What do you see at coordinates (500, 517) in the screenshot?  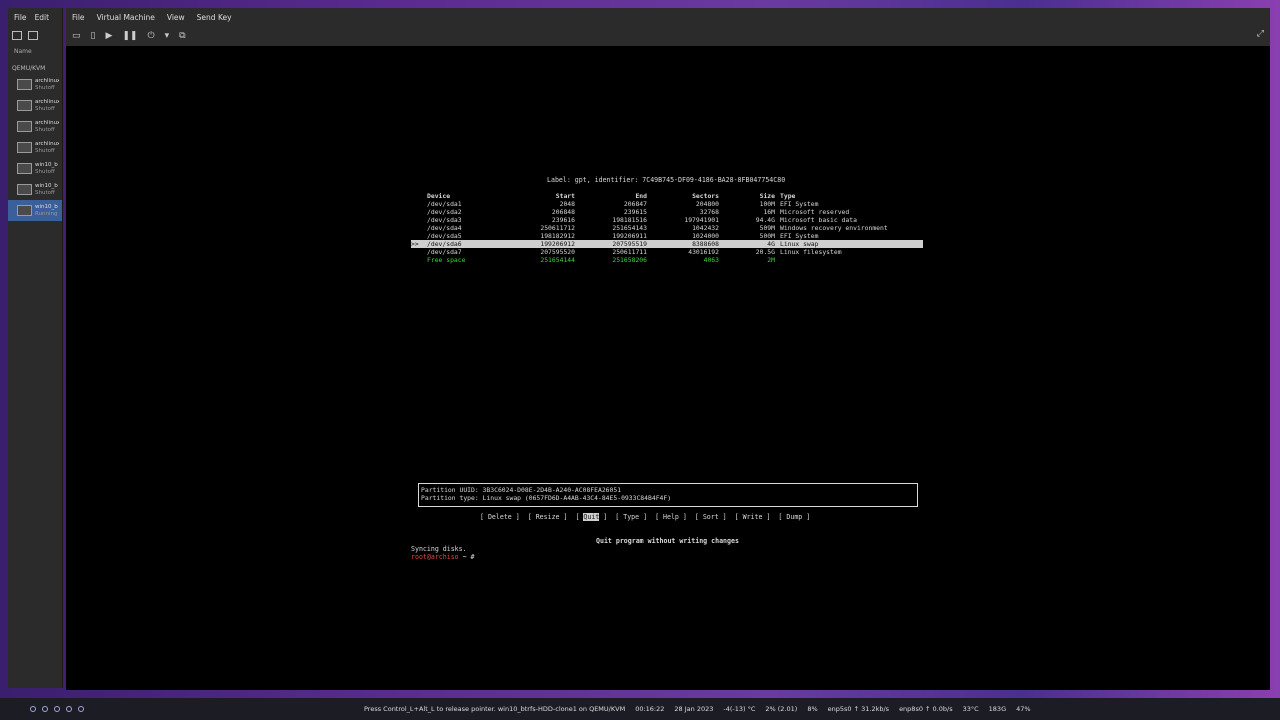 I see `cfdisk-delete-button: [ Delete ]` at bounding box center [500, 517].